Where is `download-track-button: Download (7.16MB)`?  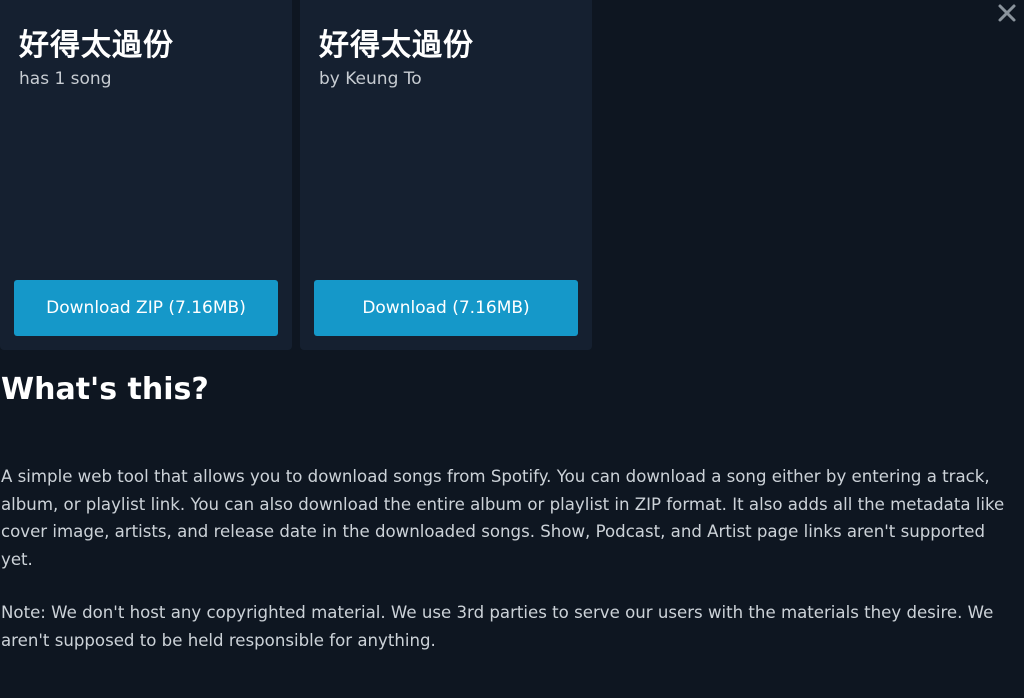
download-track-button: Download (7.16MB) is located at coordinates (446, 308).